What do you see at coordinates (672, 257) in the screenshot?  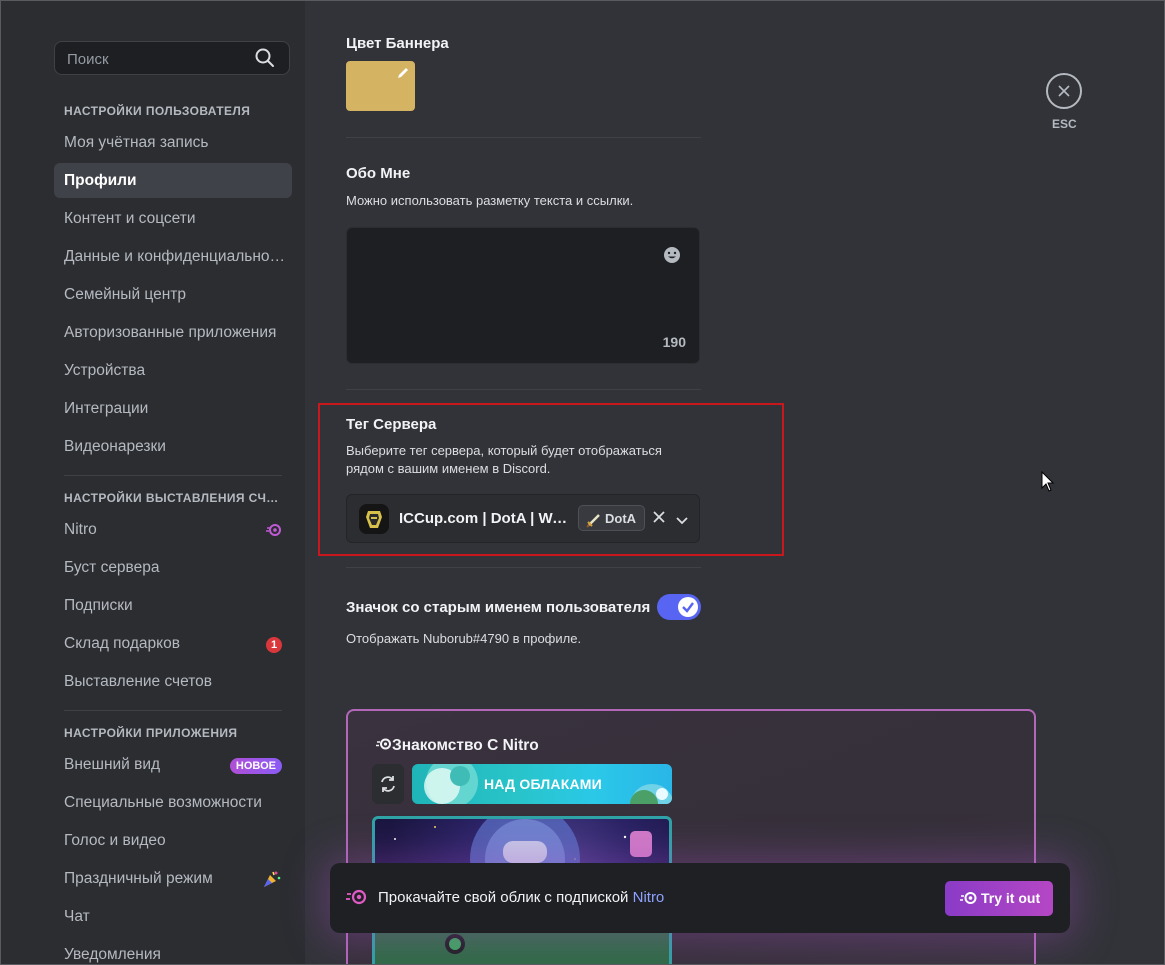 I see `emoji-icon` at bounding box center [672, 257].